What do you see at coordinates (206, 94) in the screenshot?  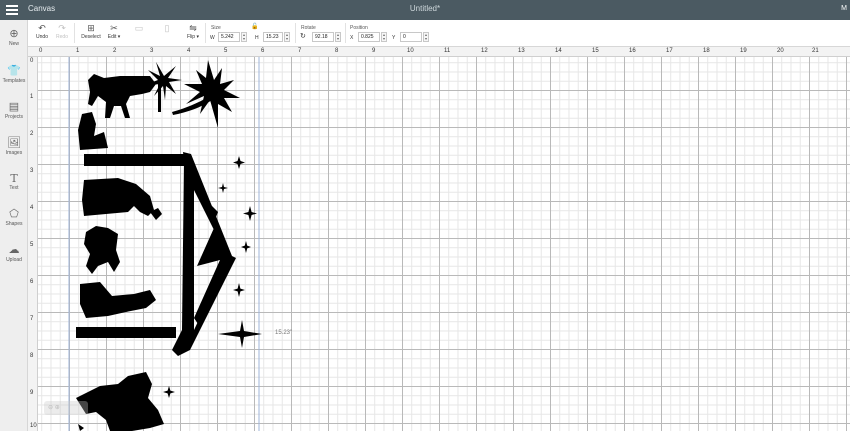 I see `palm-tree-large` at bounding box center [206, 94].